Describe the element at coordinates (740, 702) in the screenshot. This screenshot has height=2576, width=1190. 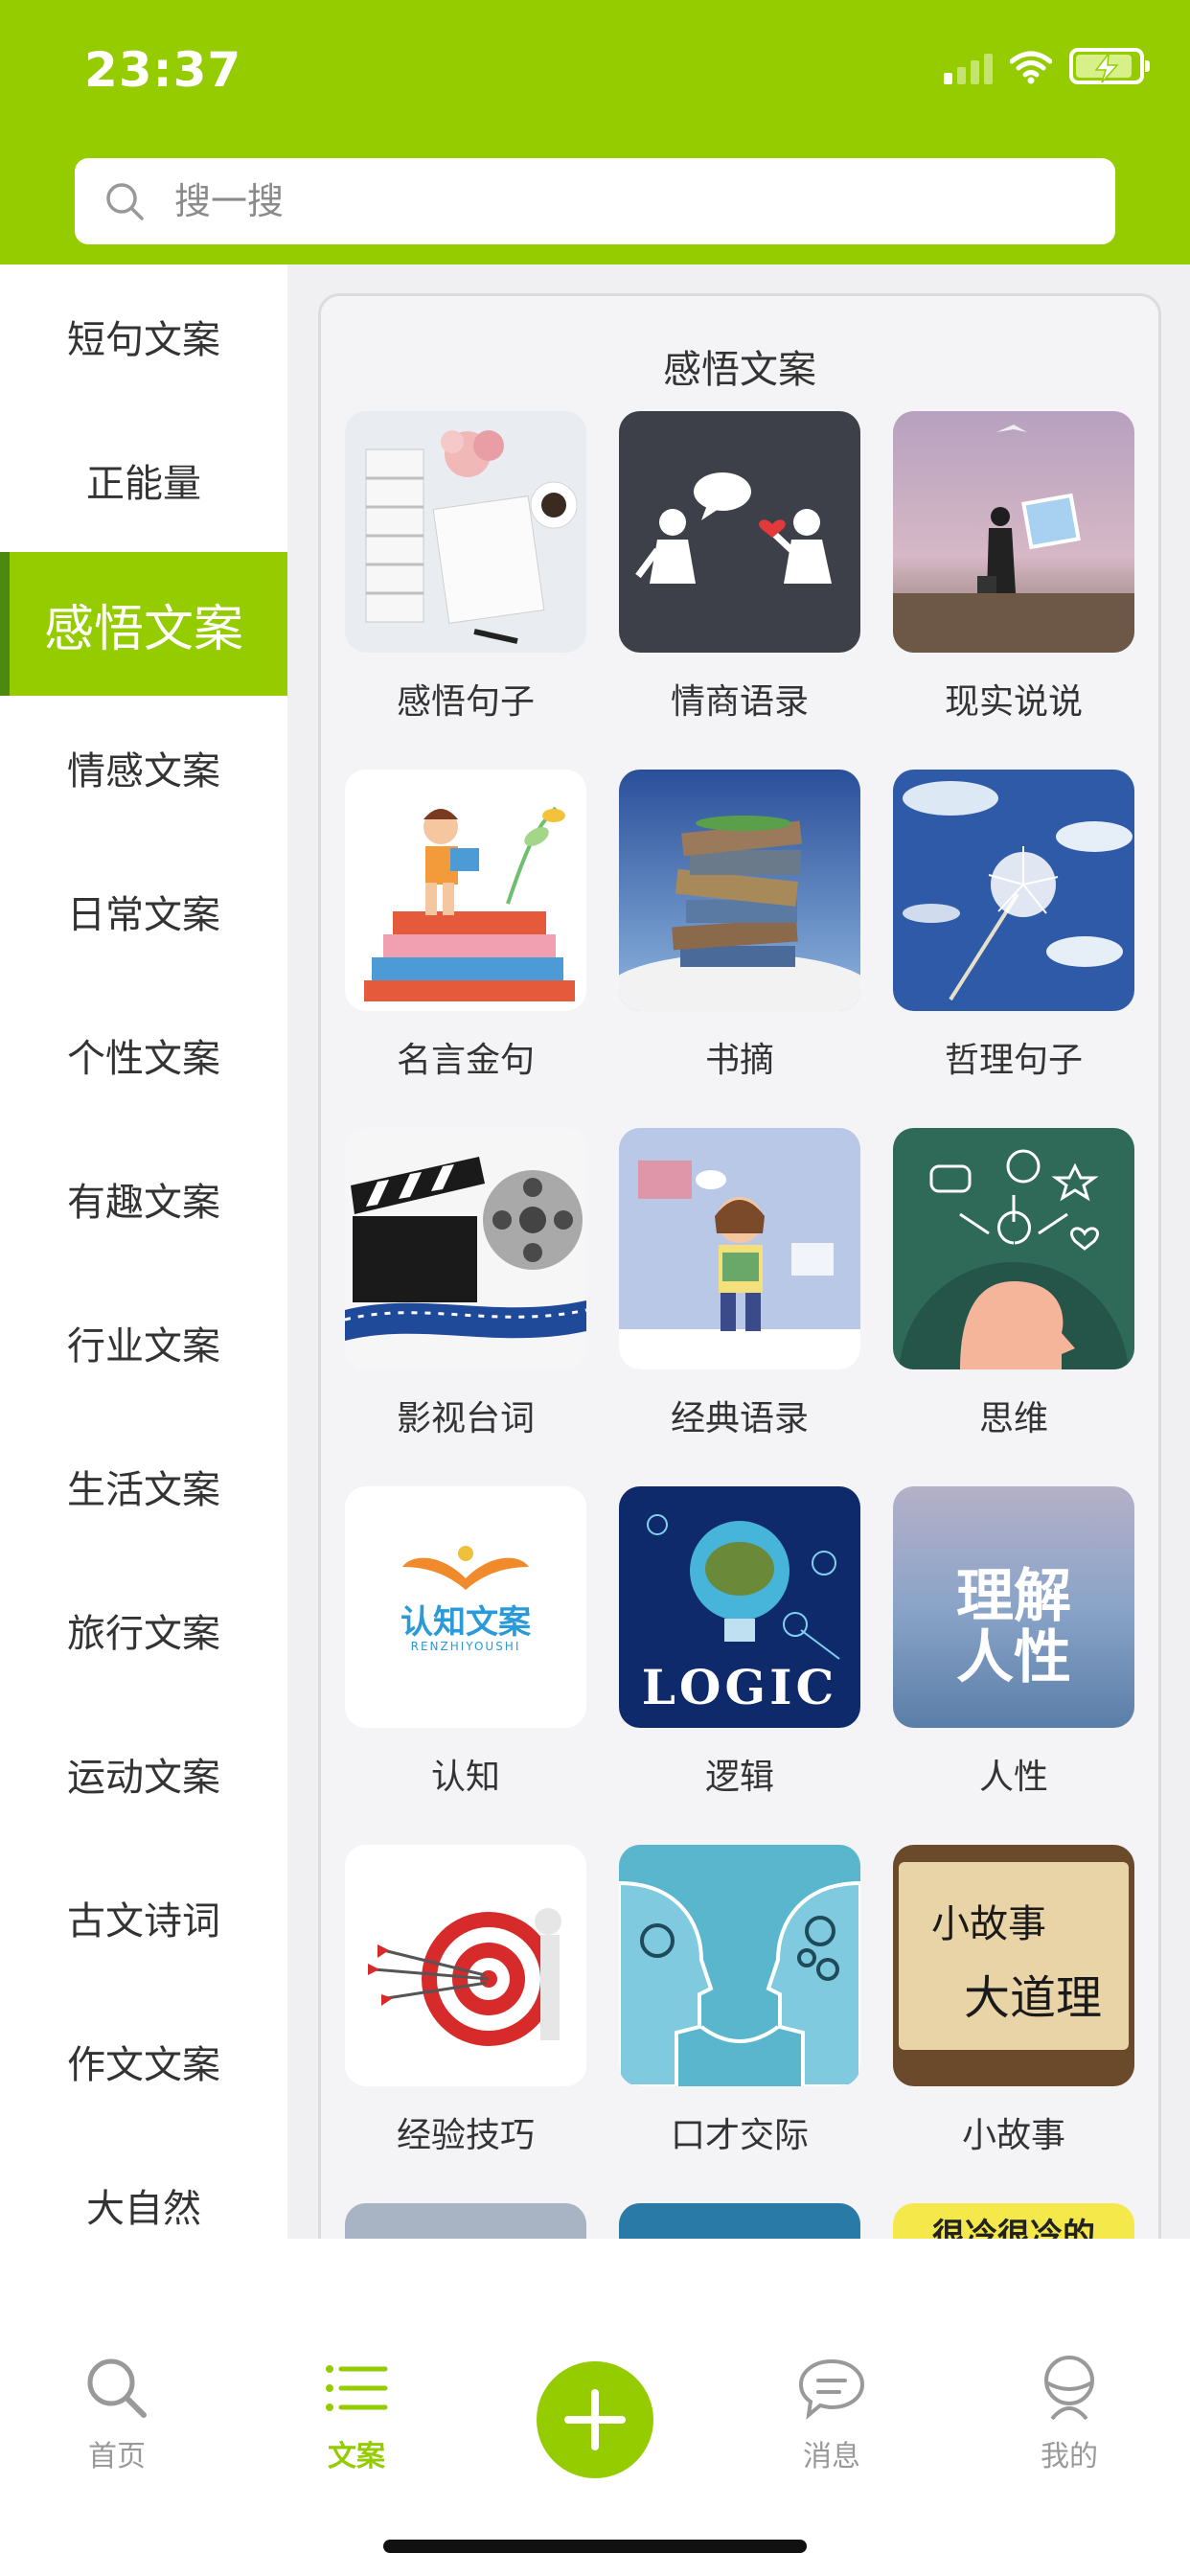
I see `tile-label: 情商语录` at that location.